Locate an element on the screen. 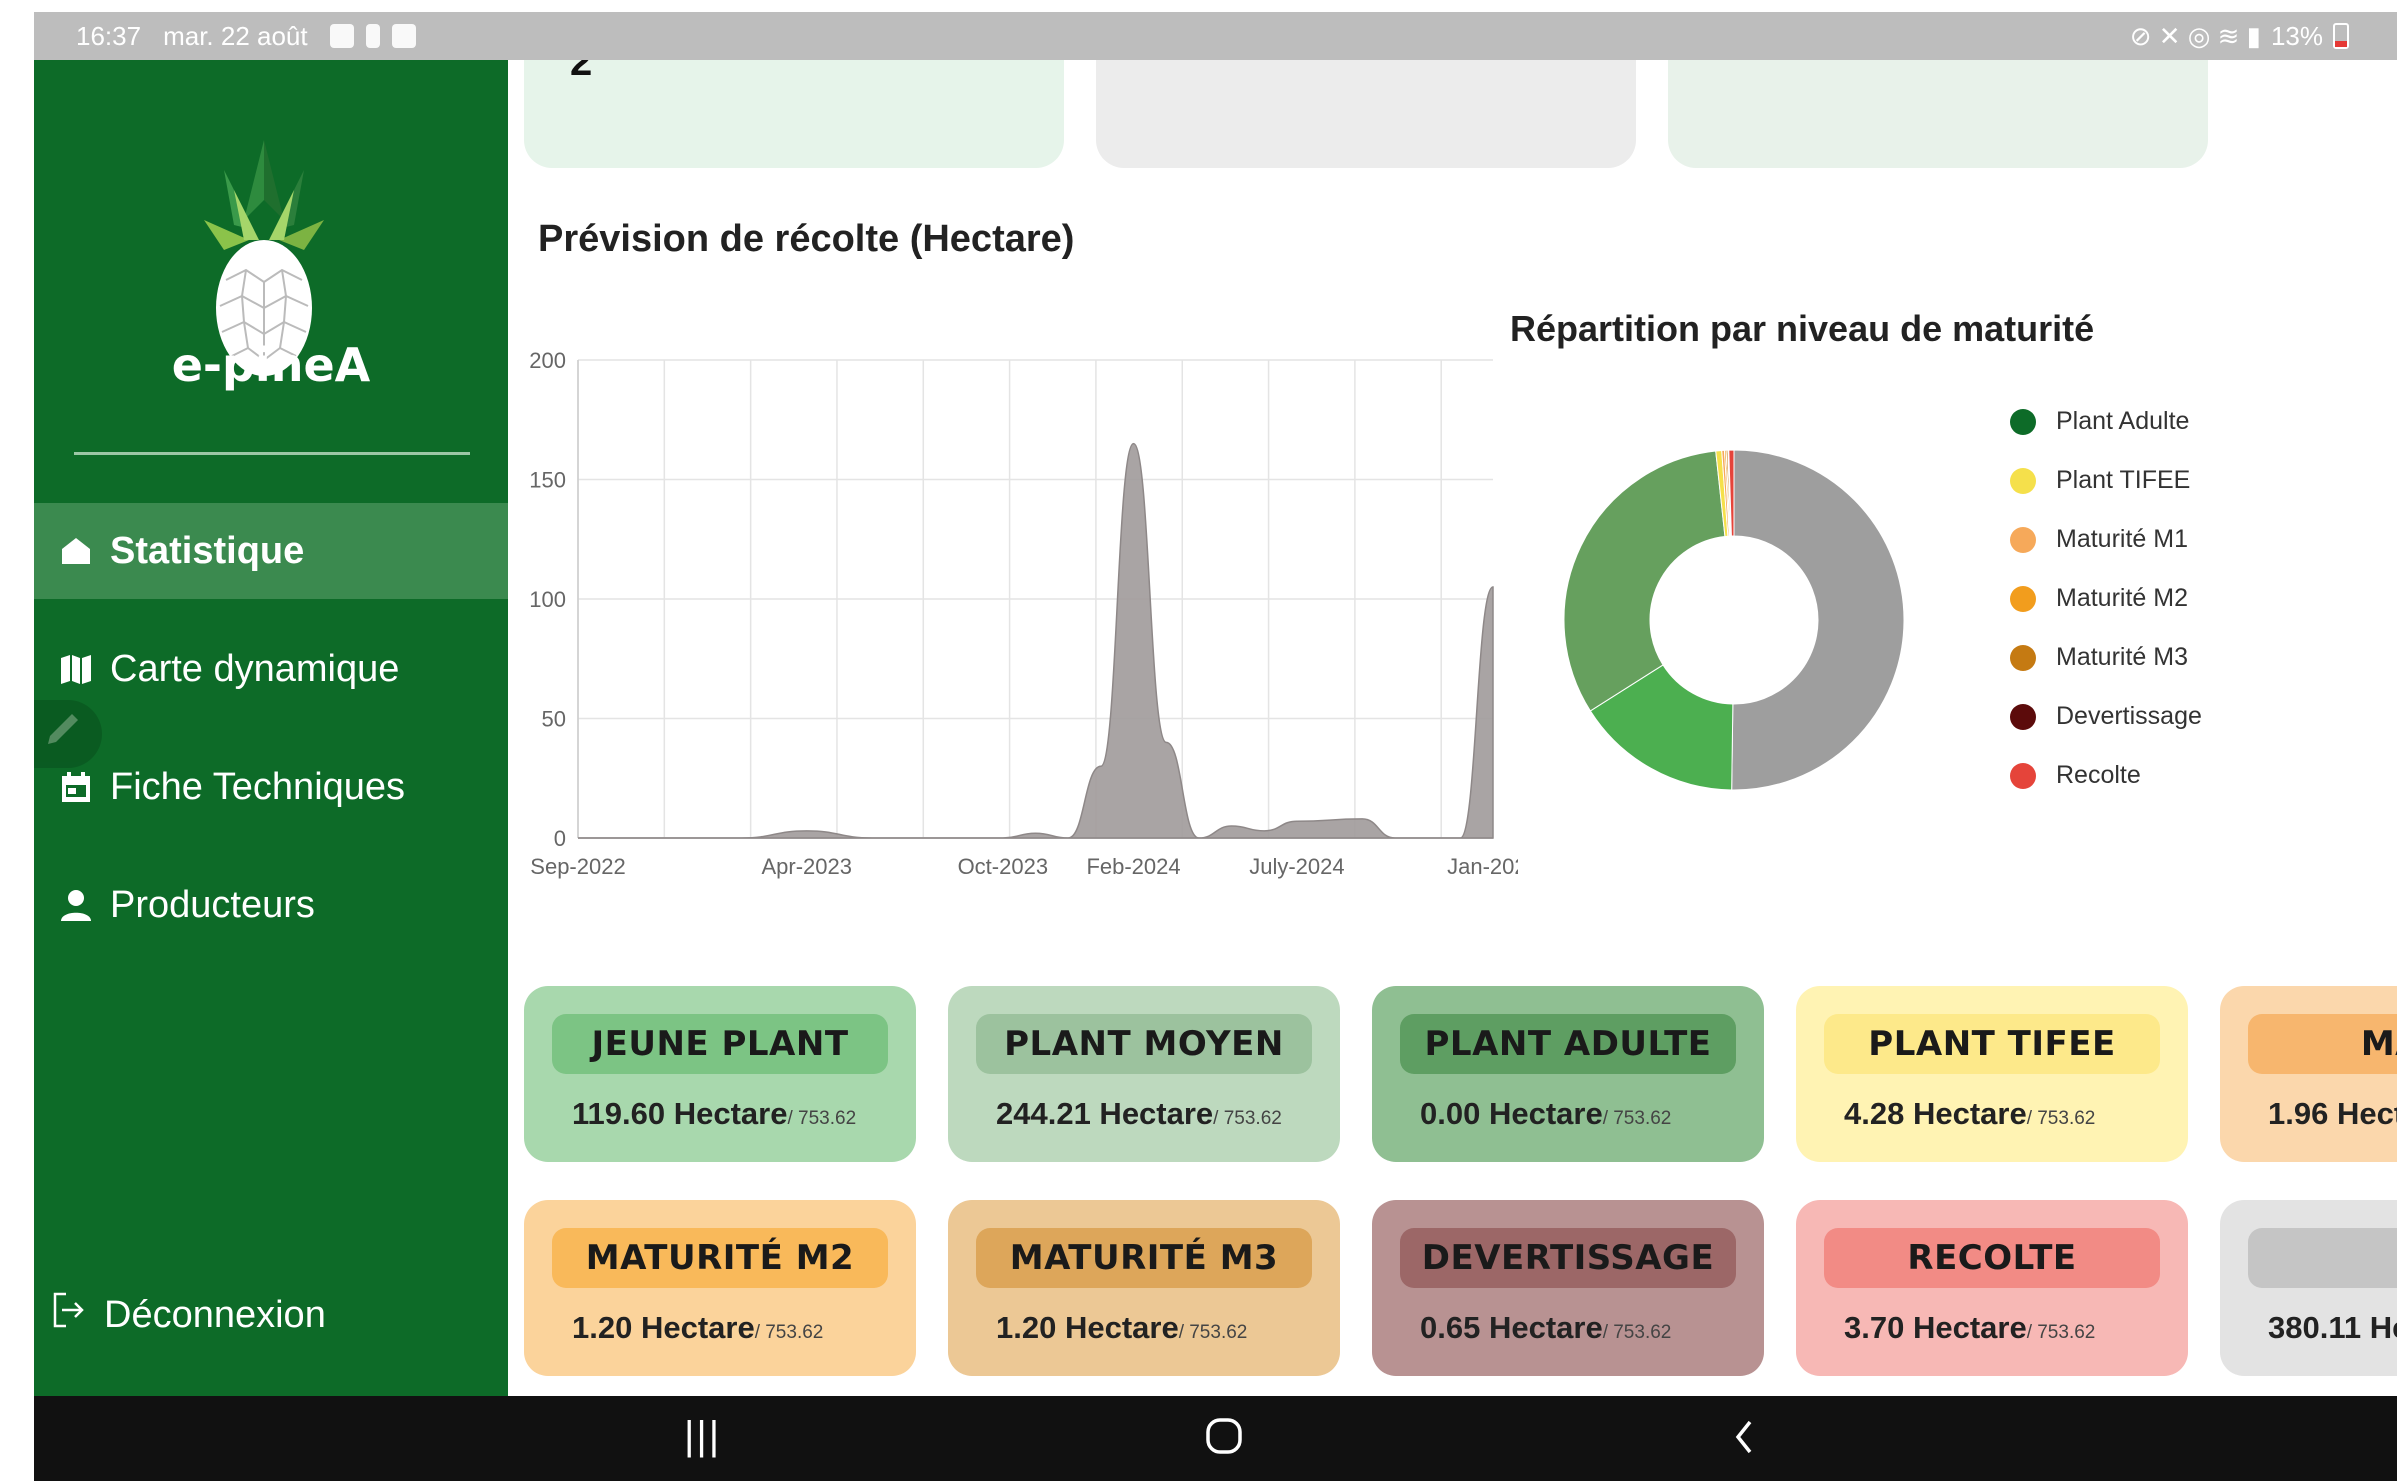 The height and width of the screenshot is (1481, 2397). stat-card-label is located at coordinates (2322, 1258).